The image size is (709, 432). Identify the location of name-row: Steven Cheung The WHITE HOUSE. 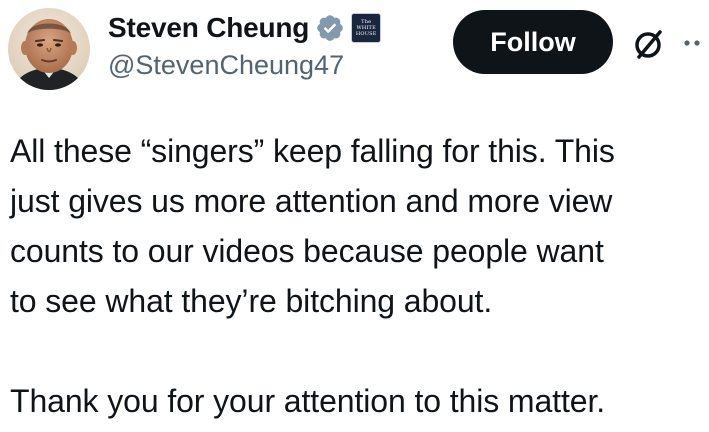
(245, 28).